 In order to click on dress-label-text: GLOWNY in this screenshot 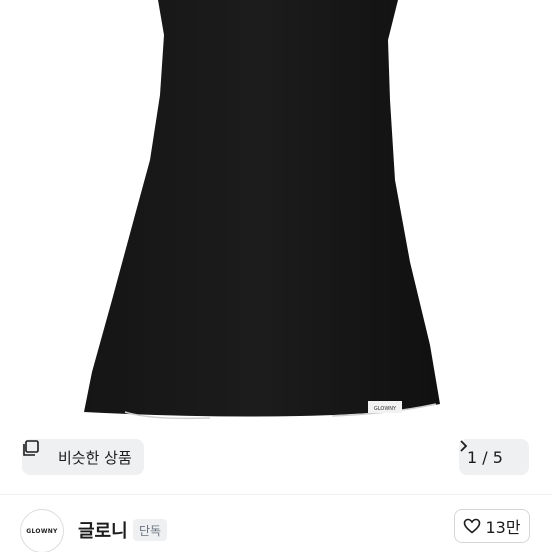, I will do `click(385, 409)`.